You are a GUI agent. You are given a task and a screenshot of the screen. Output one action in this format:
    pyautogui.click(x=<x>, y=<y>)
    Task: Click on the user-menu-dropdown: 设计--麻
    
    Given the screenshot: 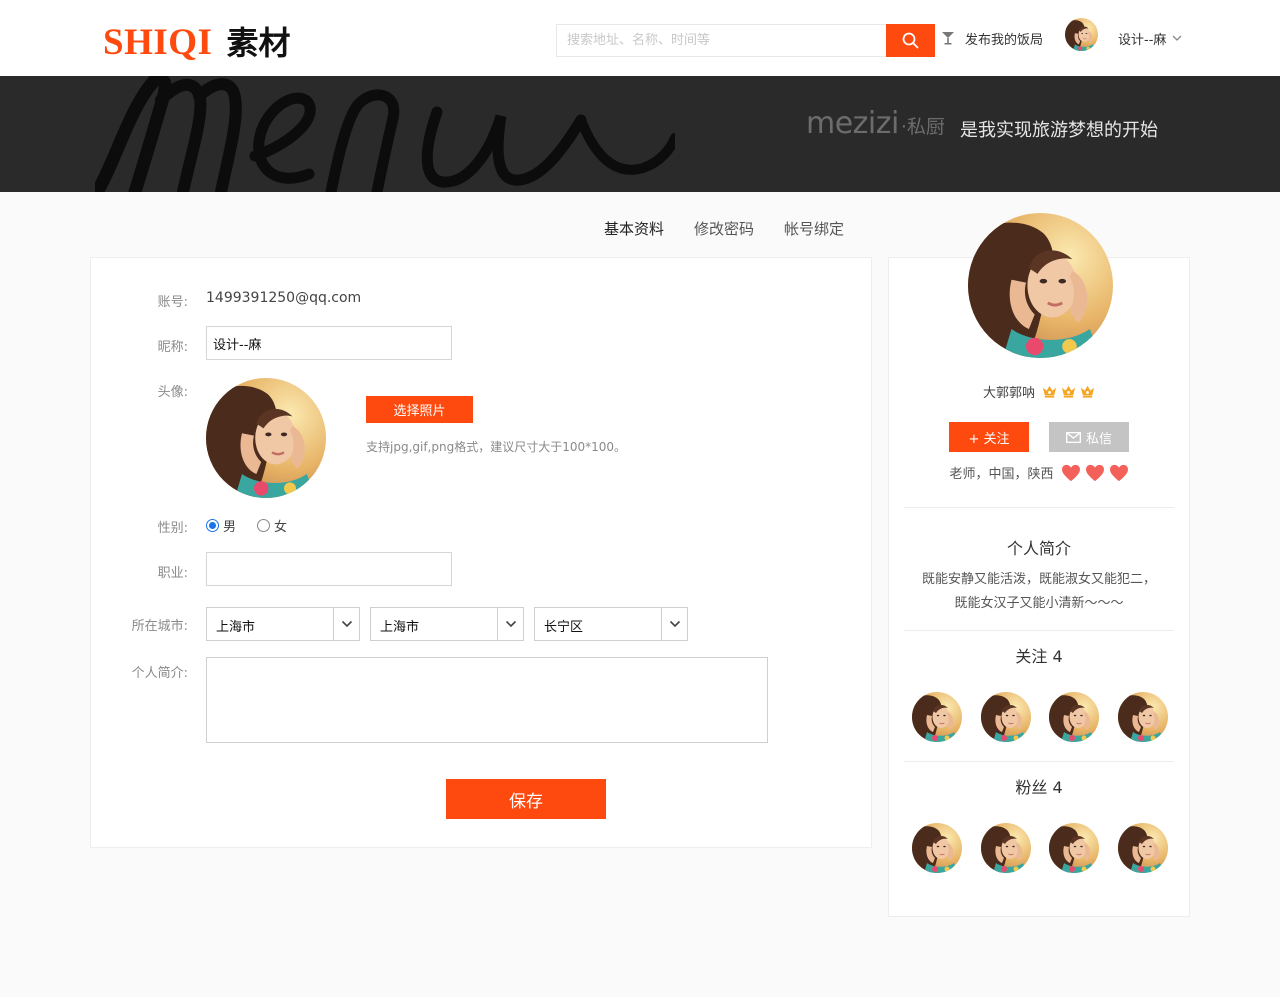 What is the action you would take?
    pyautogui.click(x=1150, y=38)
    